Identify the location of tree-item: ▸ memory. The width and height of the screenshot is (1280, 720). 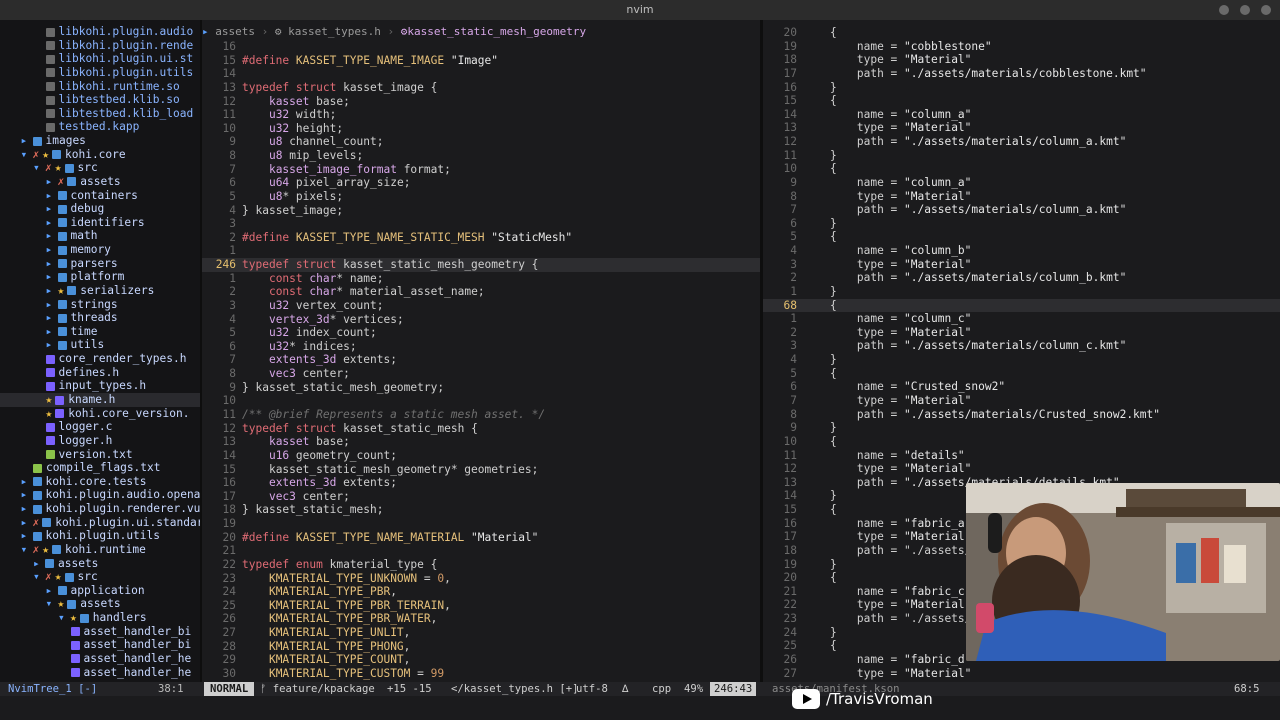
(100, 250).